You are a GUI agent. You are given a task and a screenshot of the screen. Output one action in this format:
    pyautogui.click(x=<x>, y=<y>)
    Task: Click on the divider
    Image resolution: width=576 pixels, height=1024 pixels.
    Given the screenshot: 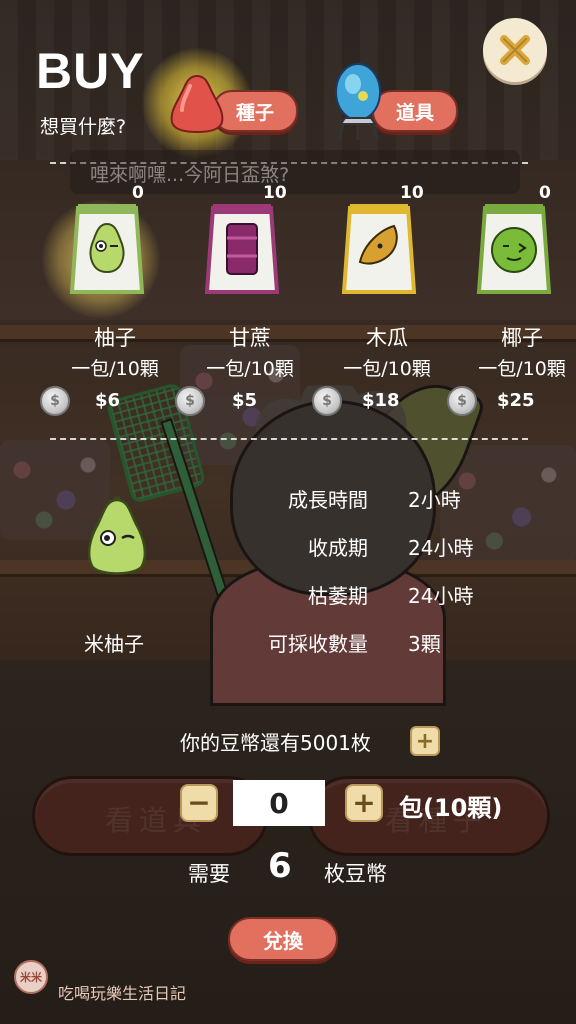 What is the action you would take?
    pyautogui.click(x=289, y=439)
    